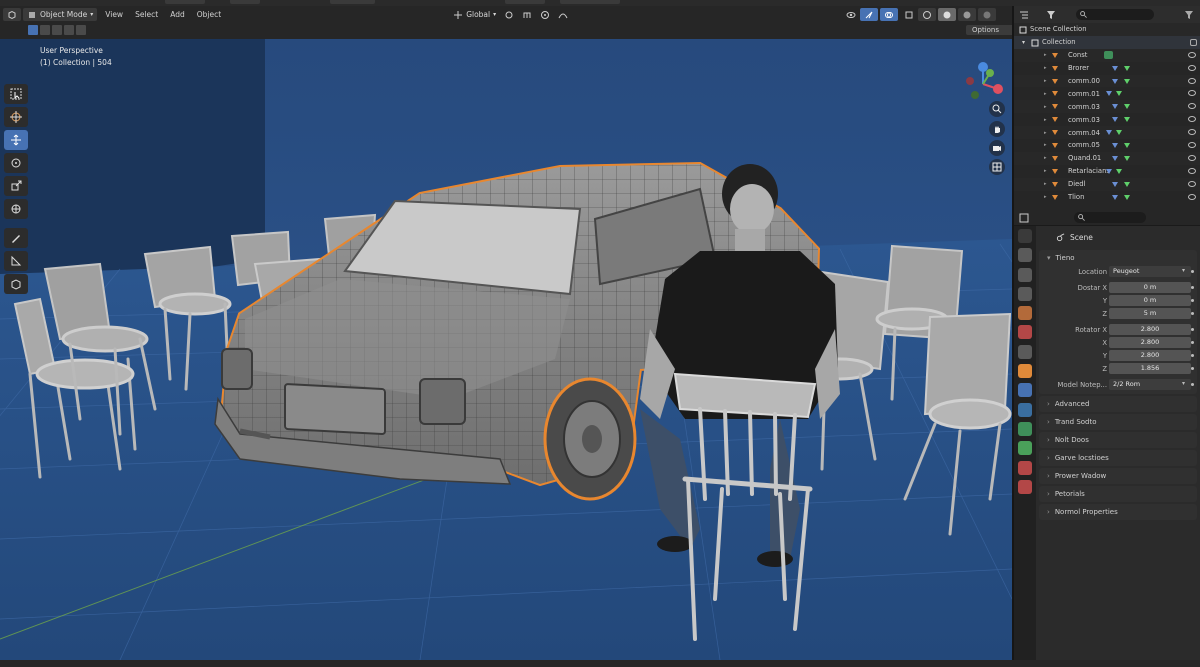 This screenshot has height=667, width=1200. I want to click on field-select: Peugeot, so click(1150, 271).